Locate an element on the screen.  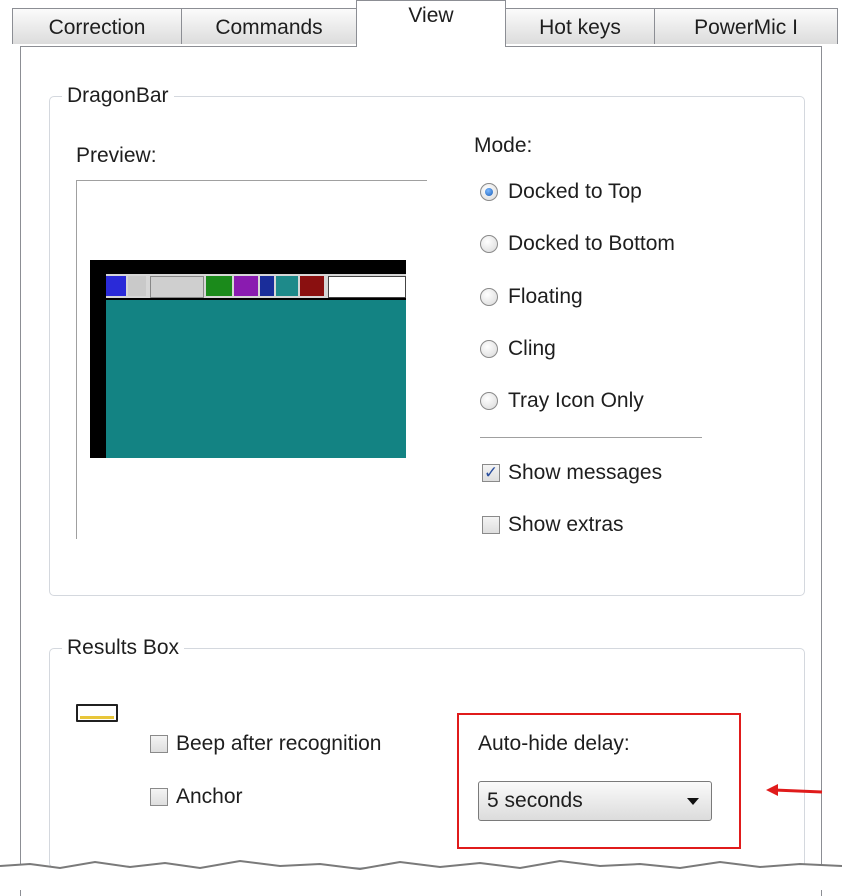
mode-radio-floating: Floating is located at coordinates (531, 297).